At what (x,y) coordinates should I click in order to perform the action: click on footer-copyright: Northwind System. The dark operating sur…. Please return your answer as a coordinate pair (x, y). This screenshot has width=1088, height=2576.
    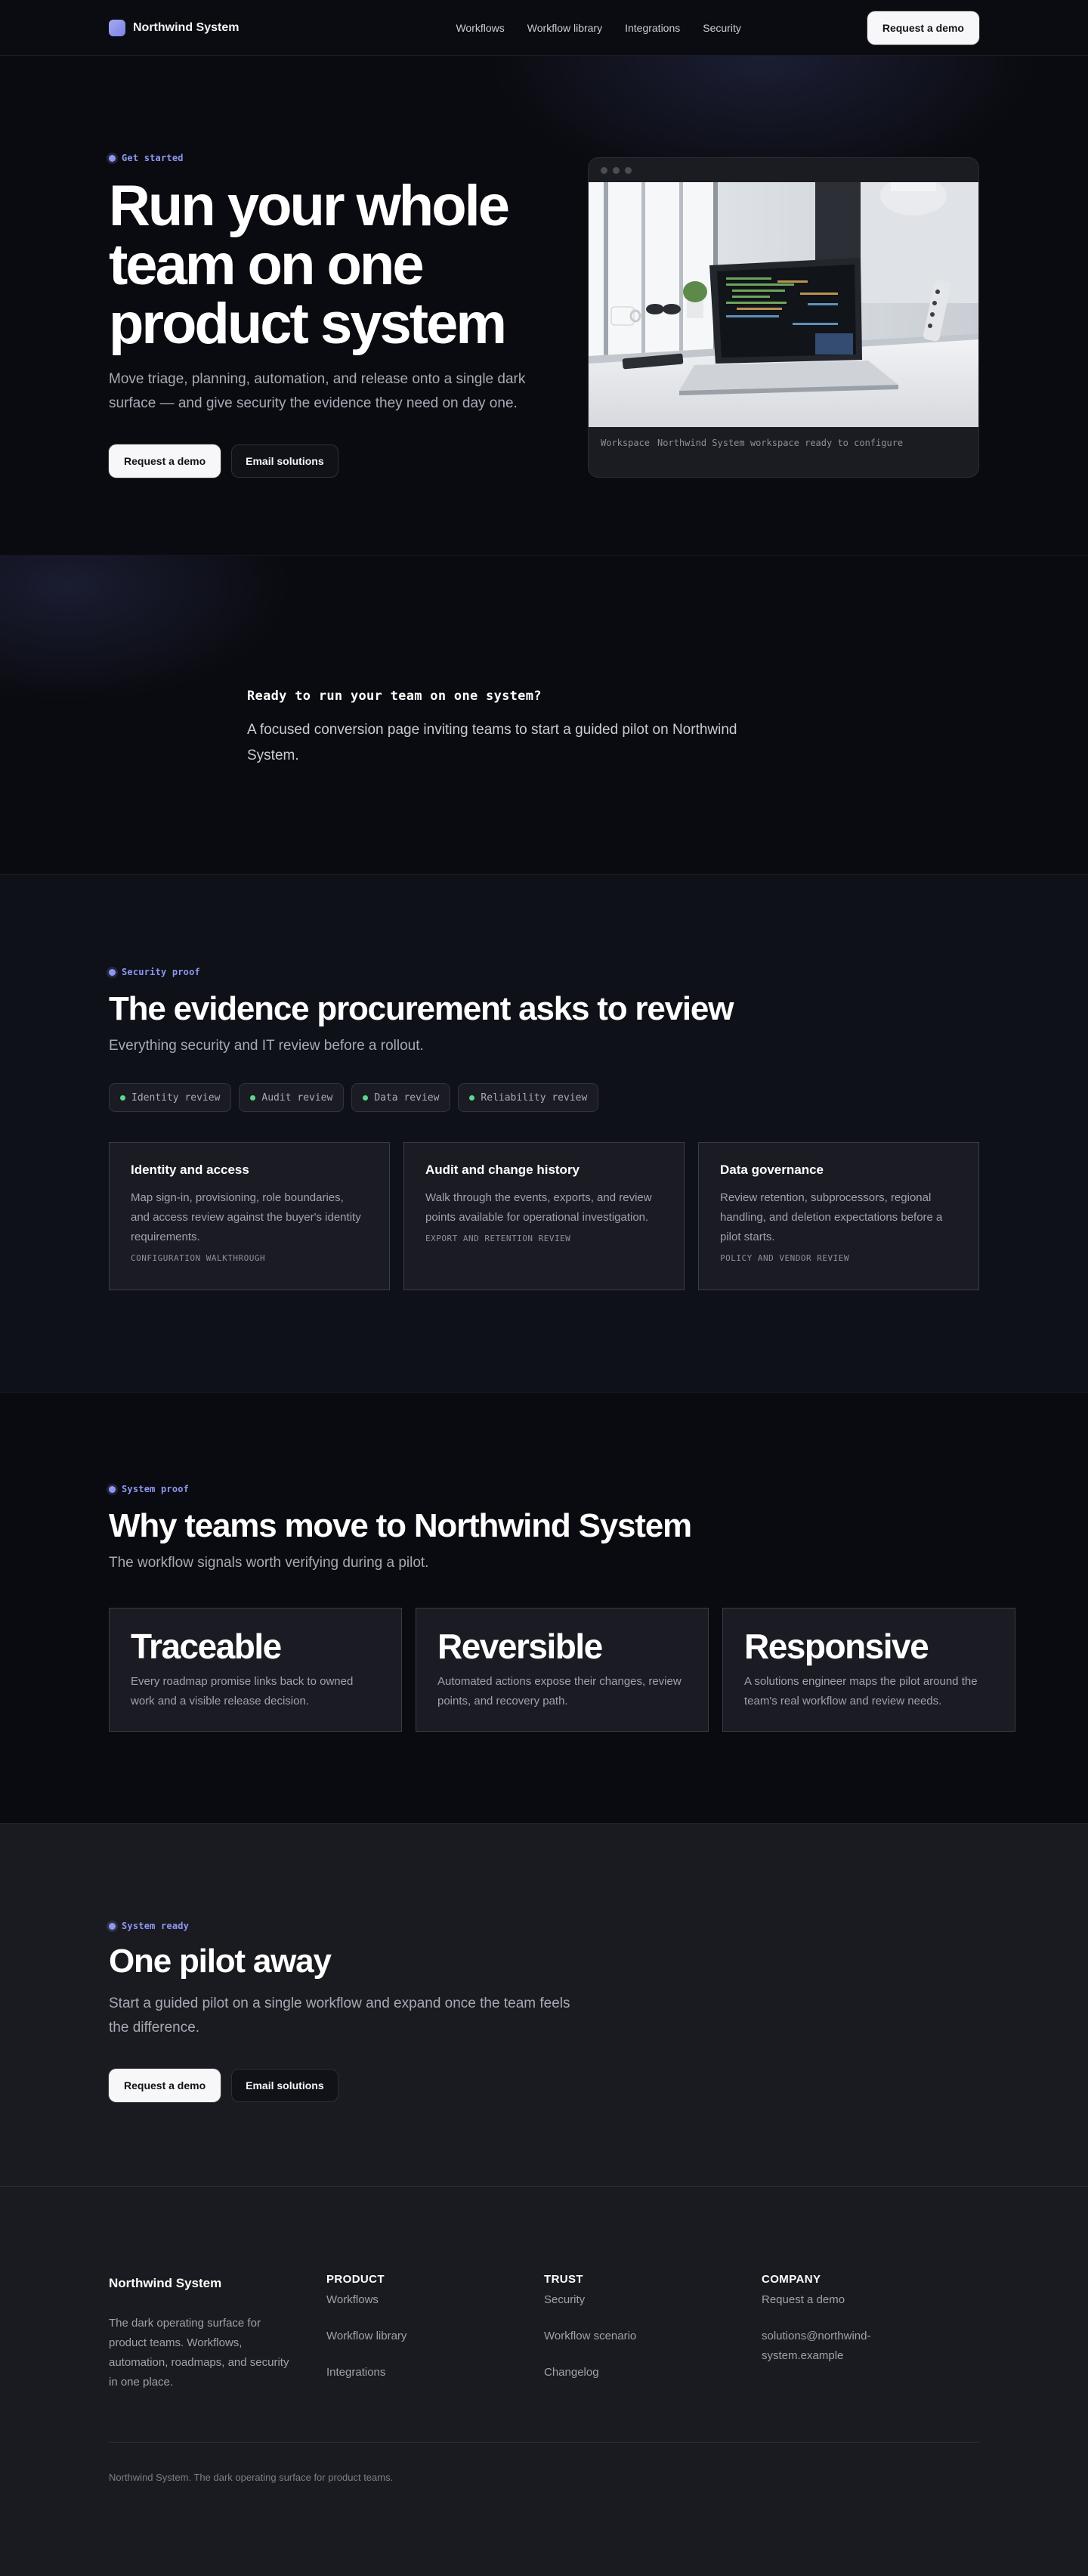
    Looking at the image, I should click on (251, 2477).